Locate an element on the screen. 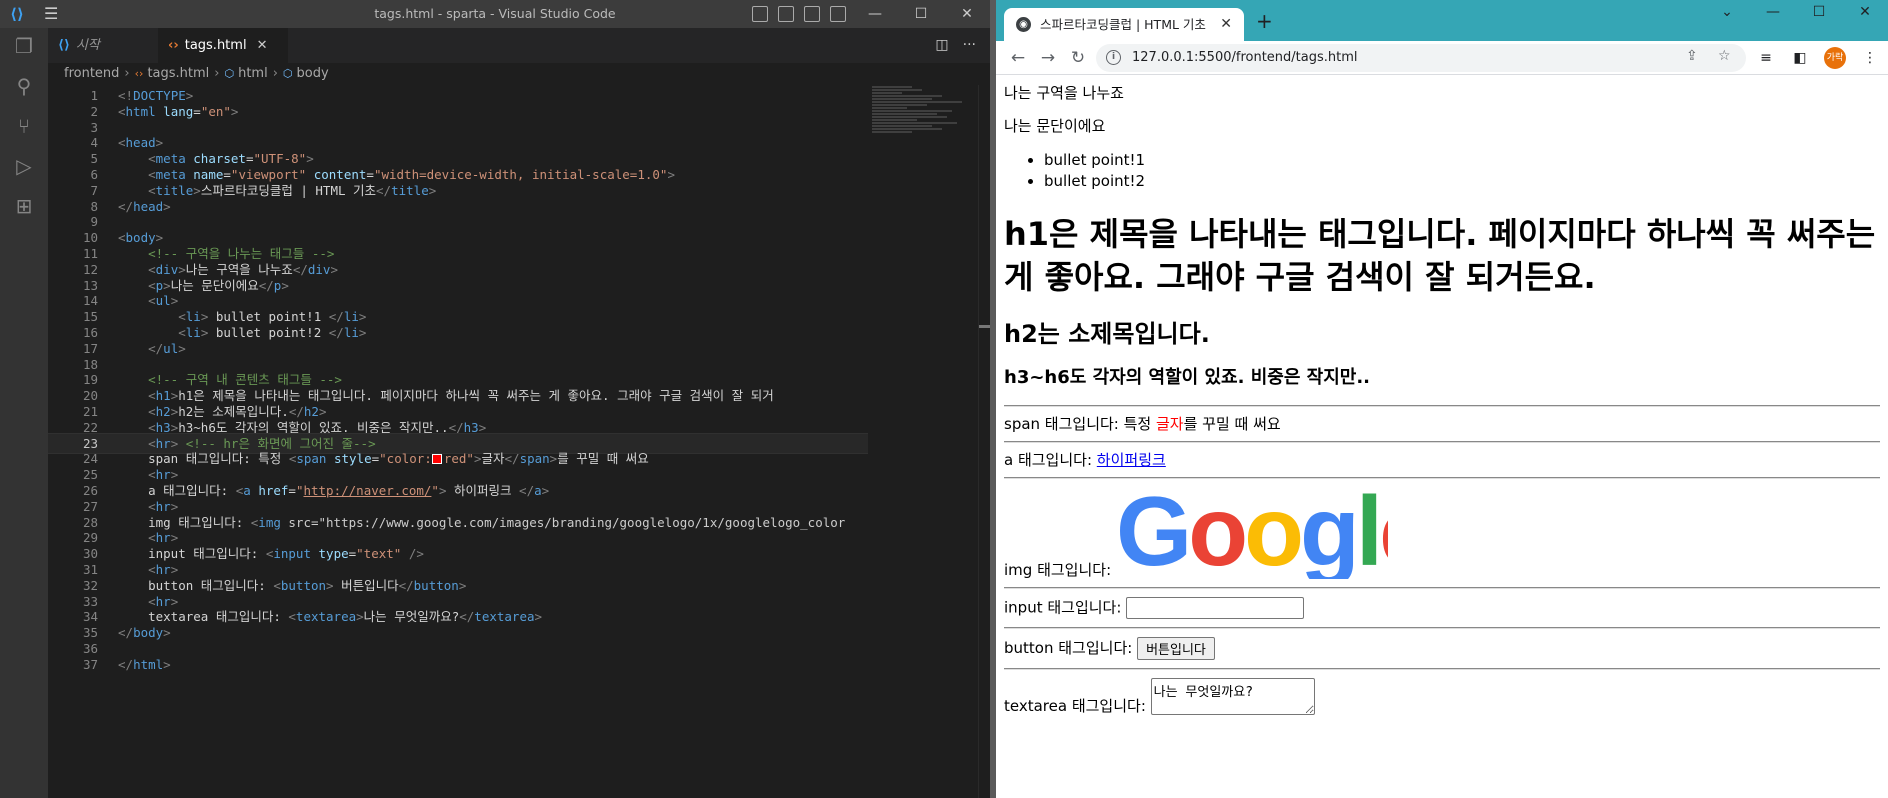 This screenshot has height=798, width=1888. source-control-icon: ⑂ is located at coordinates (24, 126).